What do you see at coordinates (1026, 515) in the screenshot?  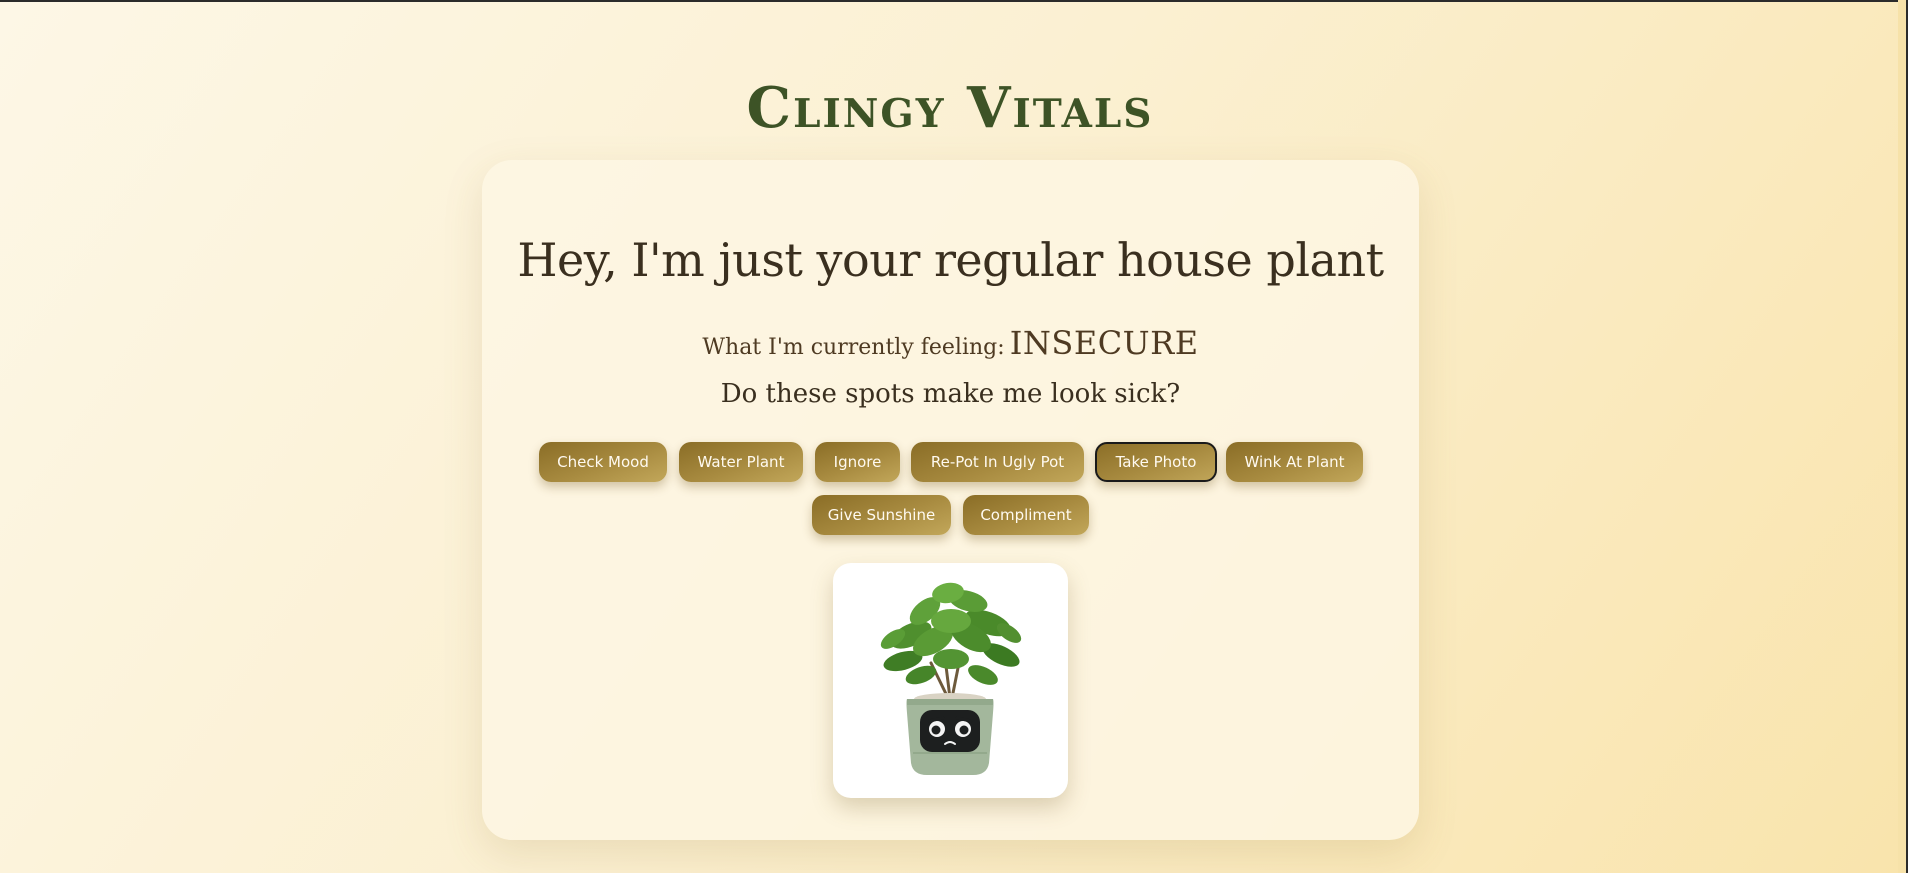 I see `compliment-button: Compliment` at bounding box center [1026, 515].